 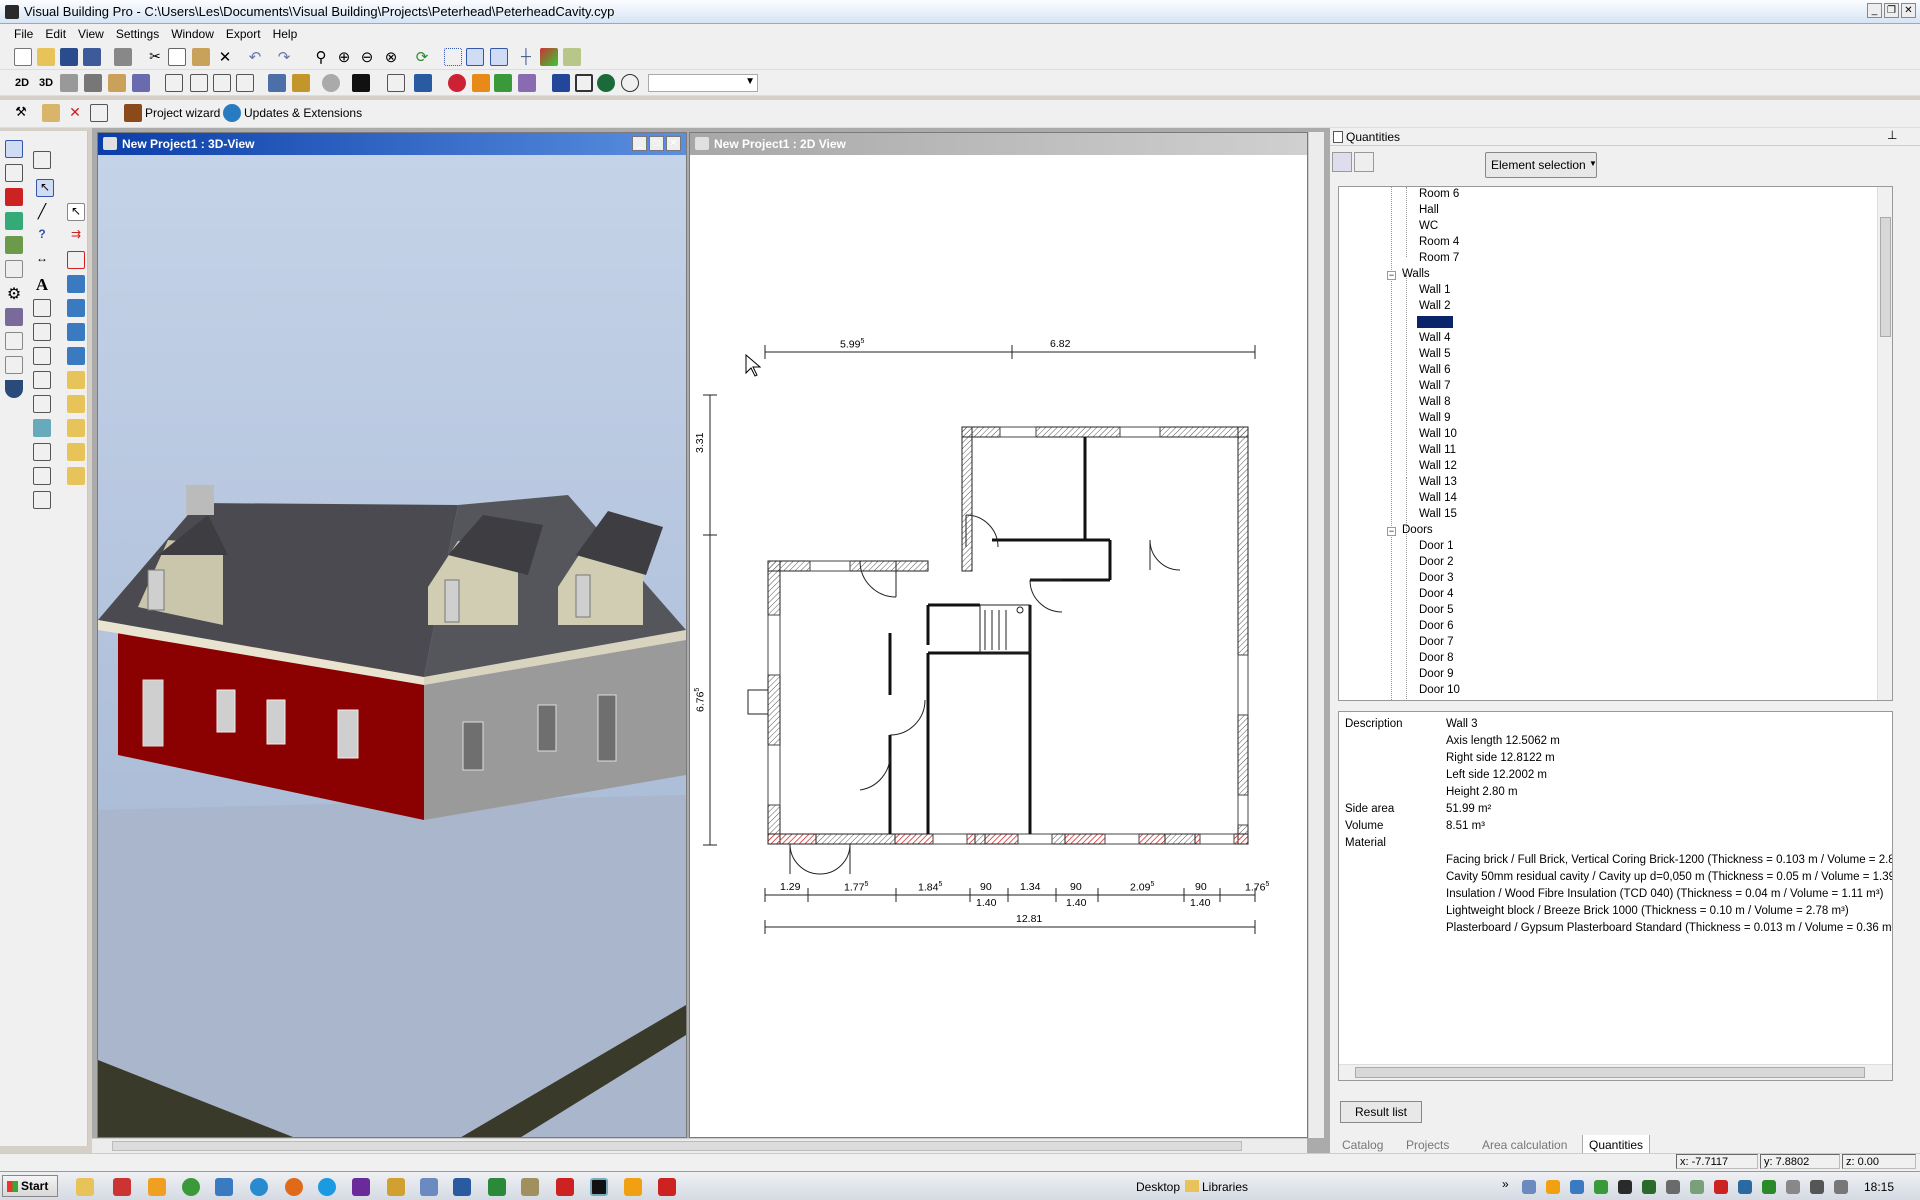 I want to click on copy-element-icon, so click(x=76, y=260).